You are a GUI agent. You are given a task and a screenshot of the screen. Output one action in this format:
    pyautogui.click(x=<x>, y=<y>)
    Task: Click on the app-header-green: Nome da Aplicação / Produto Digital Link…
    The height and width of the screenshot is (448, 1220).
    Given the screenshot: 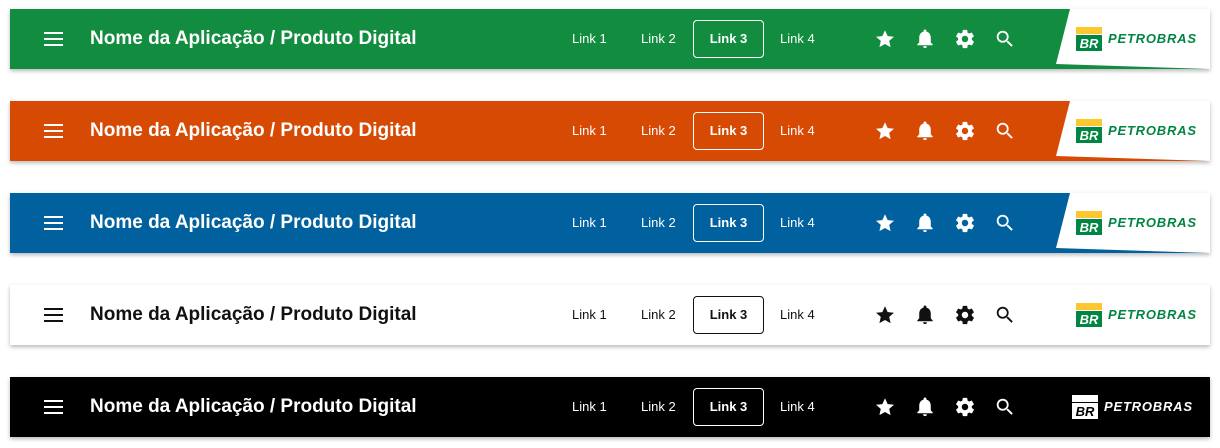 What is the action you would take?
    pyautogui.click(x=610, y=39)
    